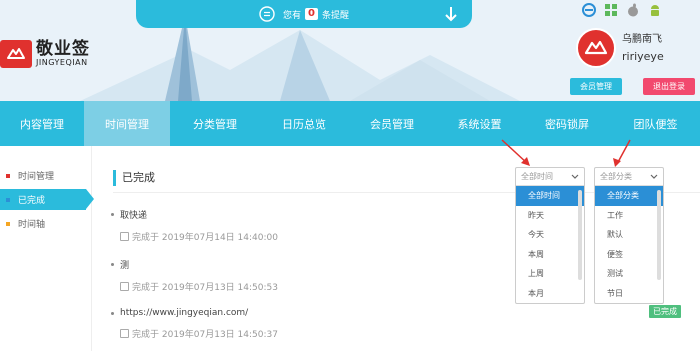 This screenshot has width=700, height=351. Describe the element at coordinates (633, 10) in the screenshot. I see `apple-icon` at that location.